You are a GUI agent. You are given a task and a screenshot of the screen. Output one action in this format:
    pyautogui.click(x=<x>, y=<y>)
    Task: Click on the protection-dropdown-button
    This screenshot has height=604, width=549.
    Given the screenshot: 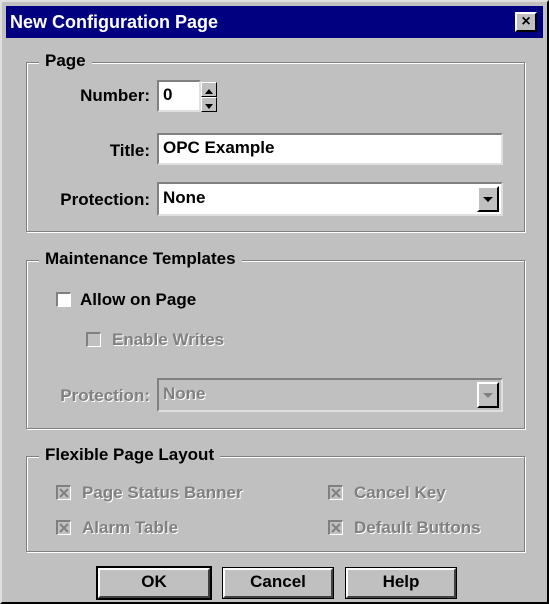 What is the action you would take?
    pyautogui.click(x=488, y=199)
    